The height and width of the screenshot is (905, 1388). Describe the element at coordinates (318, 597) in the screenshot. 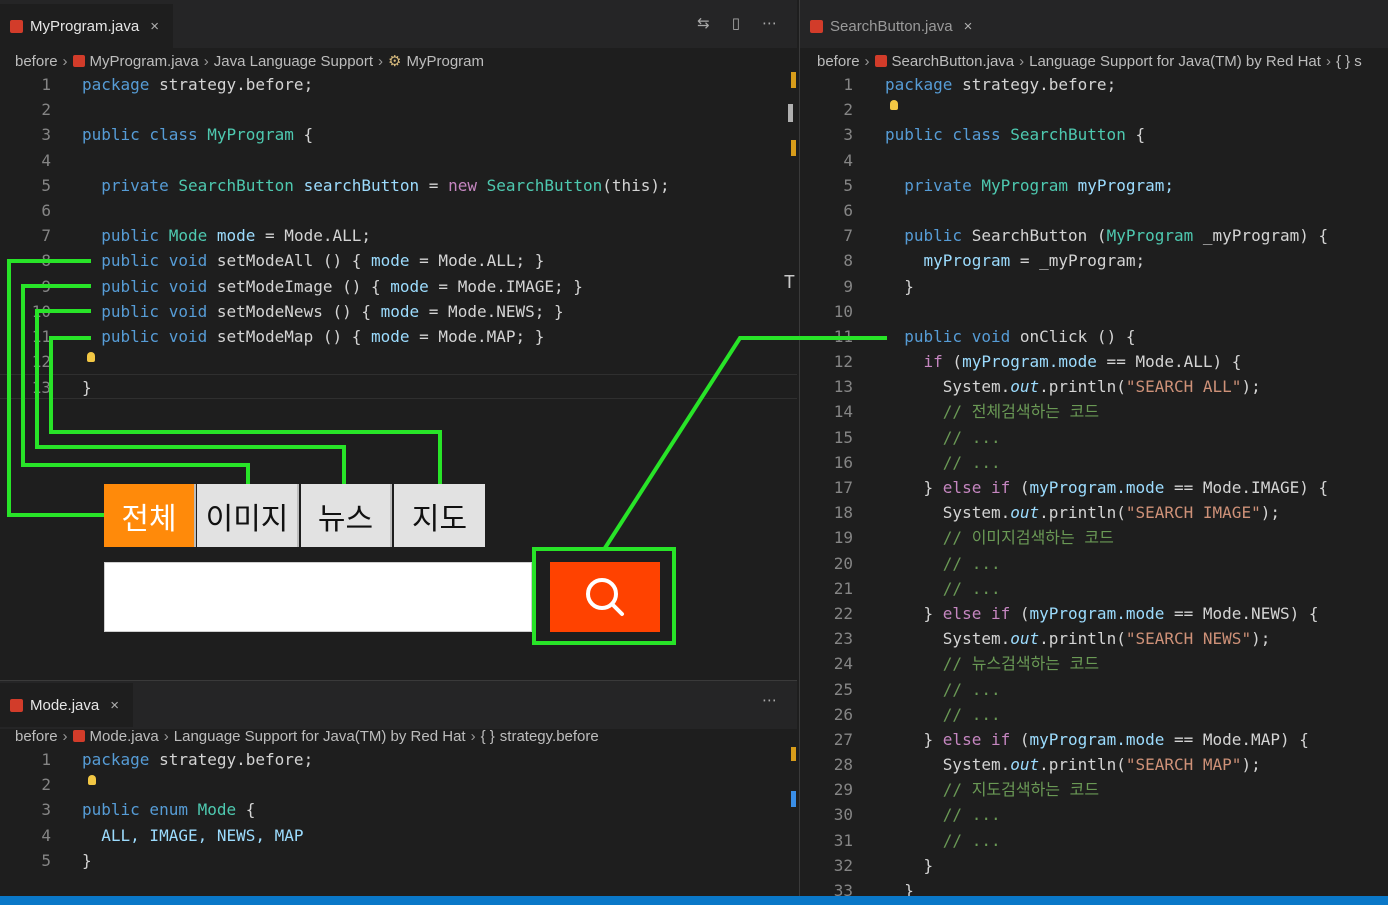

I see `search-input` at that location.